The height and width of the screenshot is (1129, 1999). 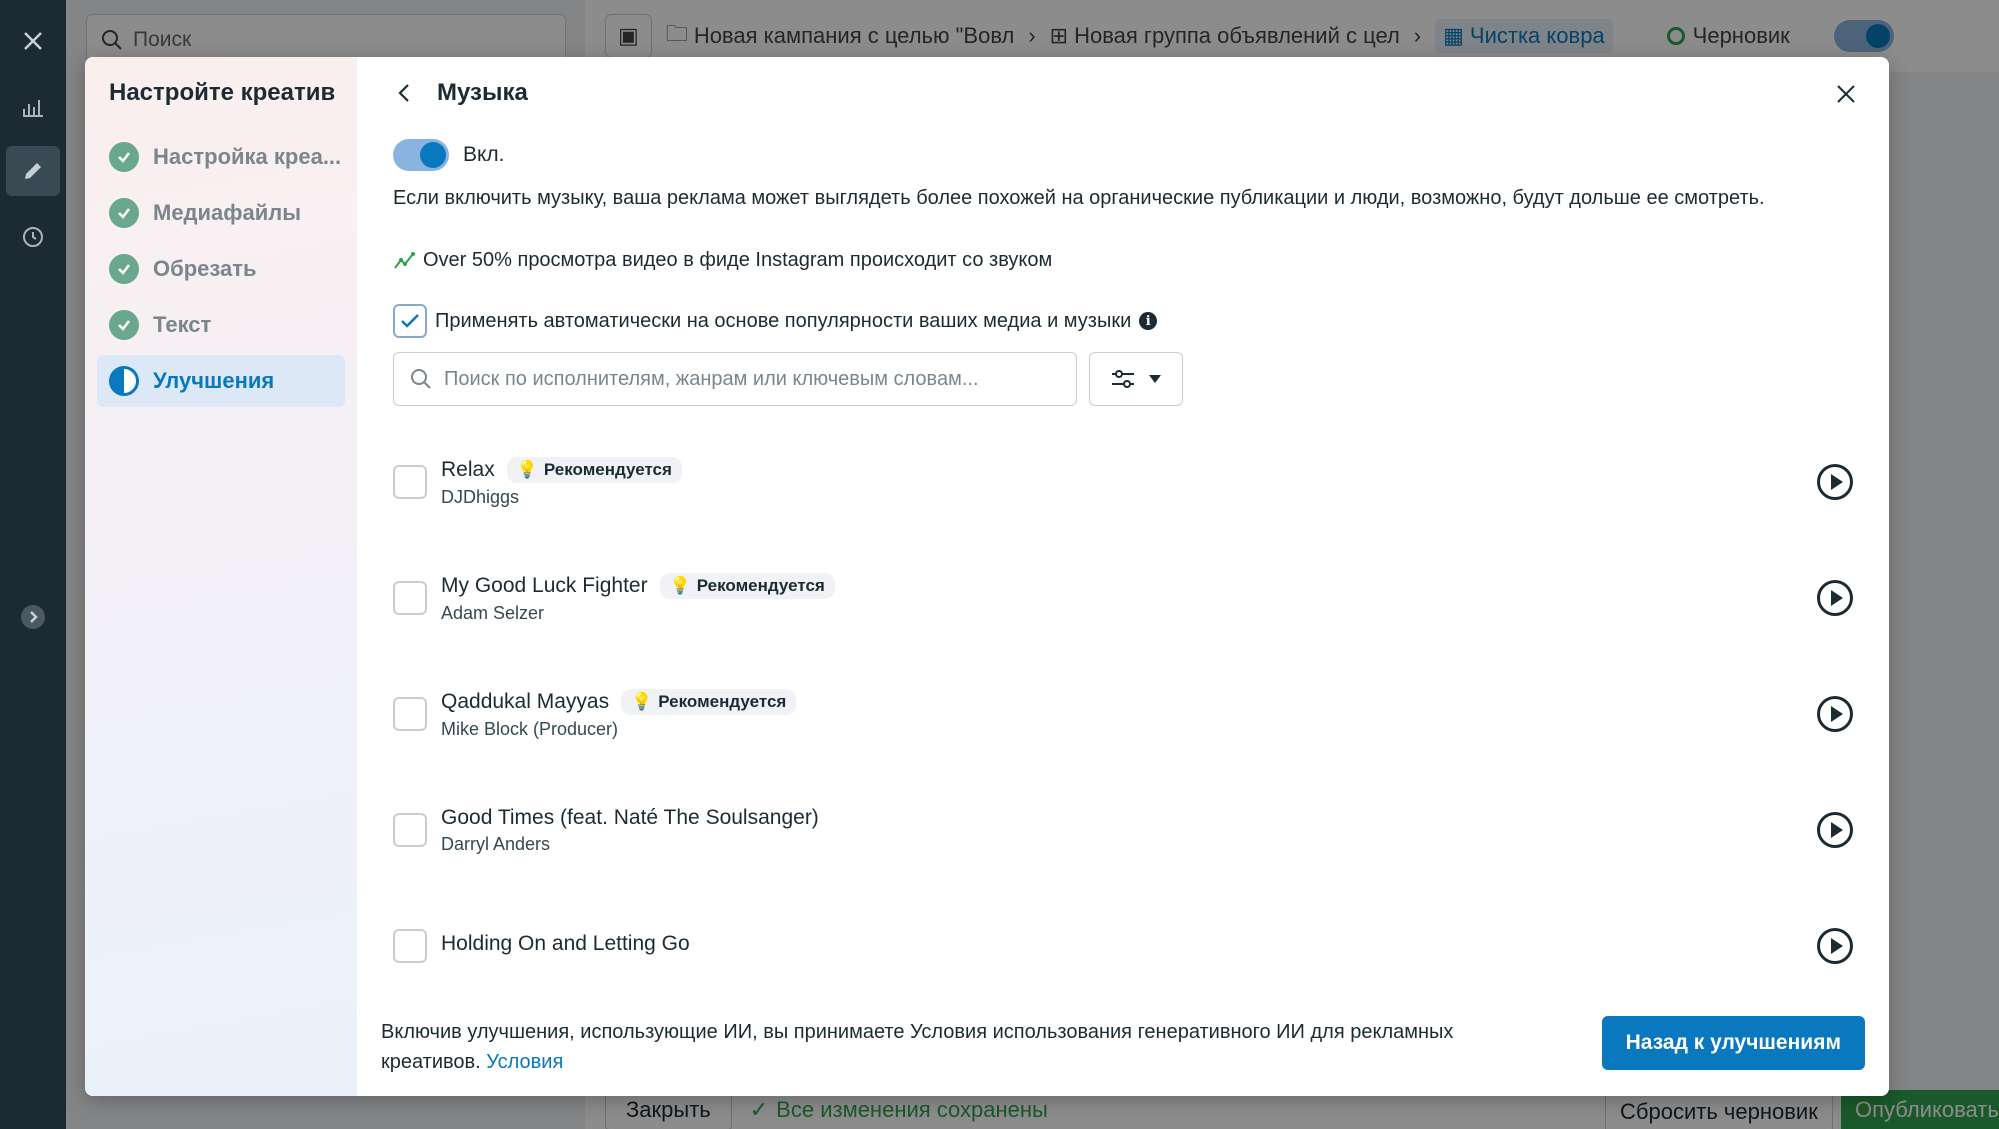 What do you see at coordinates (124, 381) in the screenshot?
I see `half-circle-icon` at bounding box center [124, 381].